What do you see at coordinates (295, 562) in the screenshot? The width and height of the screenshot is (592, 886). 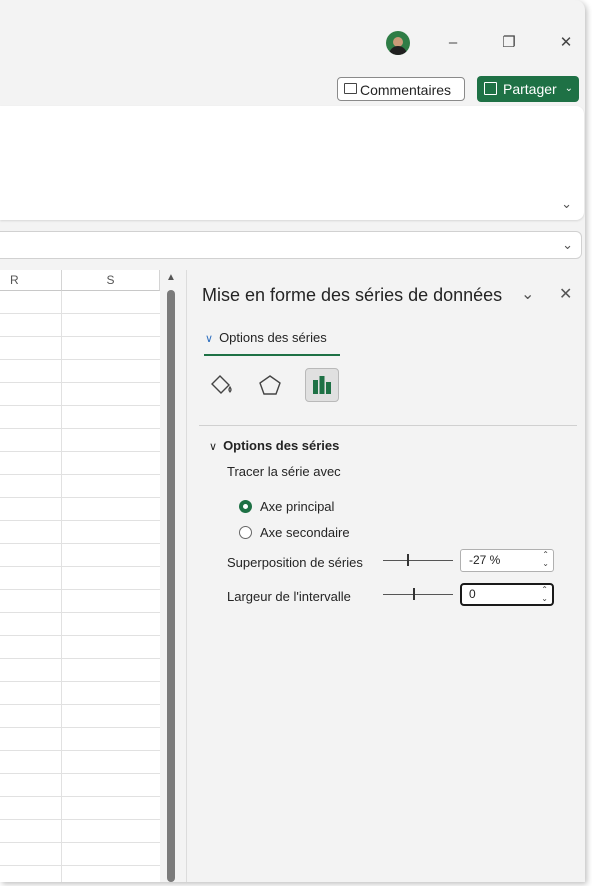 I see `series-overlap-label: Superposition de séries` at bounding box center [295, 562].